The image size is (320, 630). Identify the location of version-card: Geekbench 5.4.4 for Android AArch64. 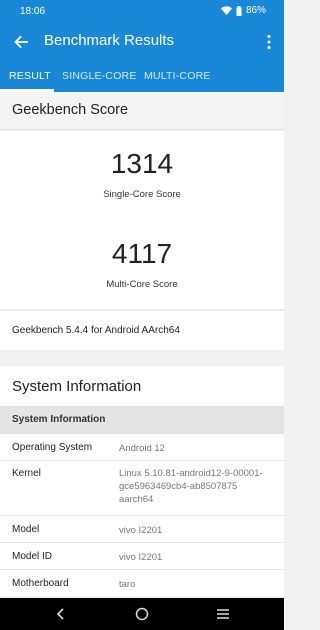
(142, 330).